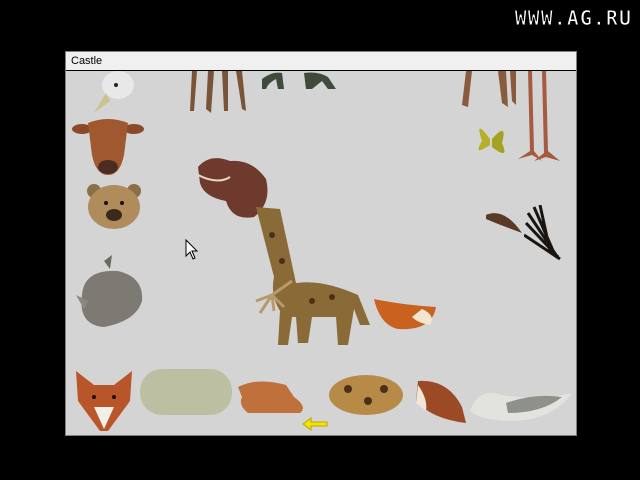 Image resolution: width=640 pixels, height=480 pixels. What do you see at coordinates (192, 249) in the screenshot?
I see `mouse-cursor-icon` at bounding box center [192, 249].